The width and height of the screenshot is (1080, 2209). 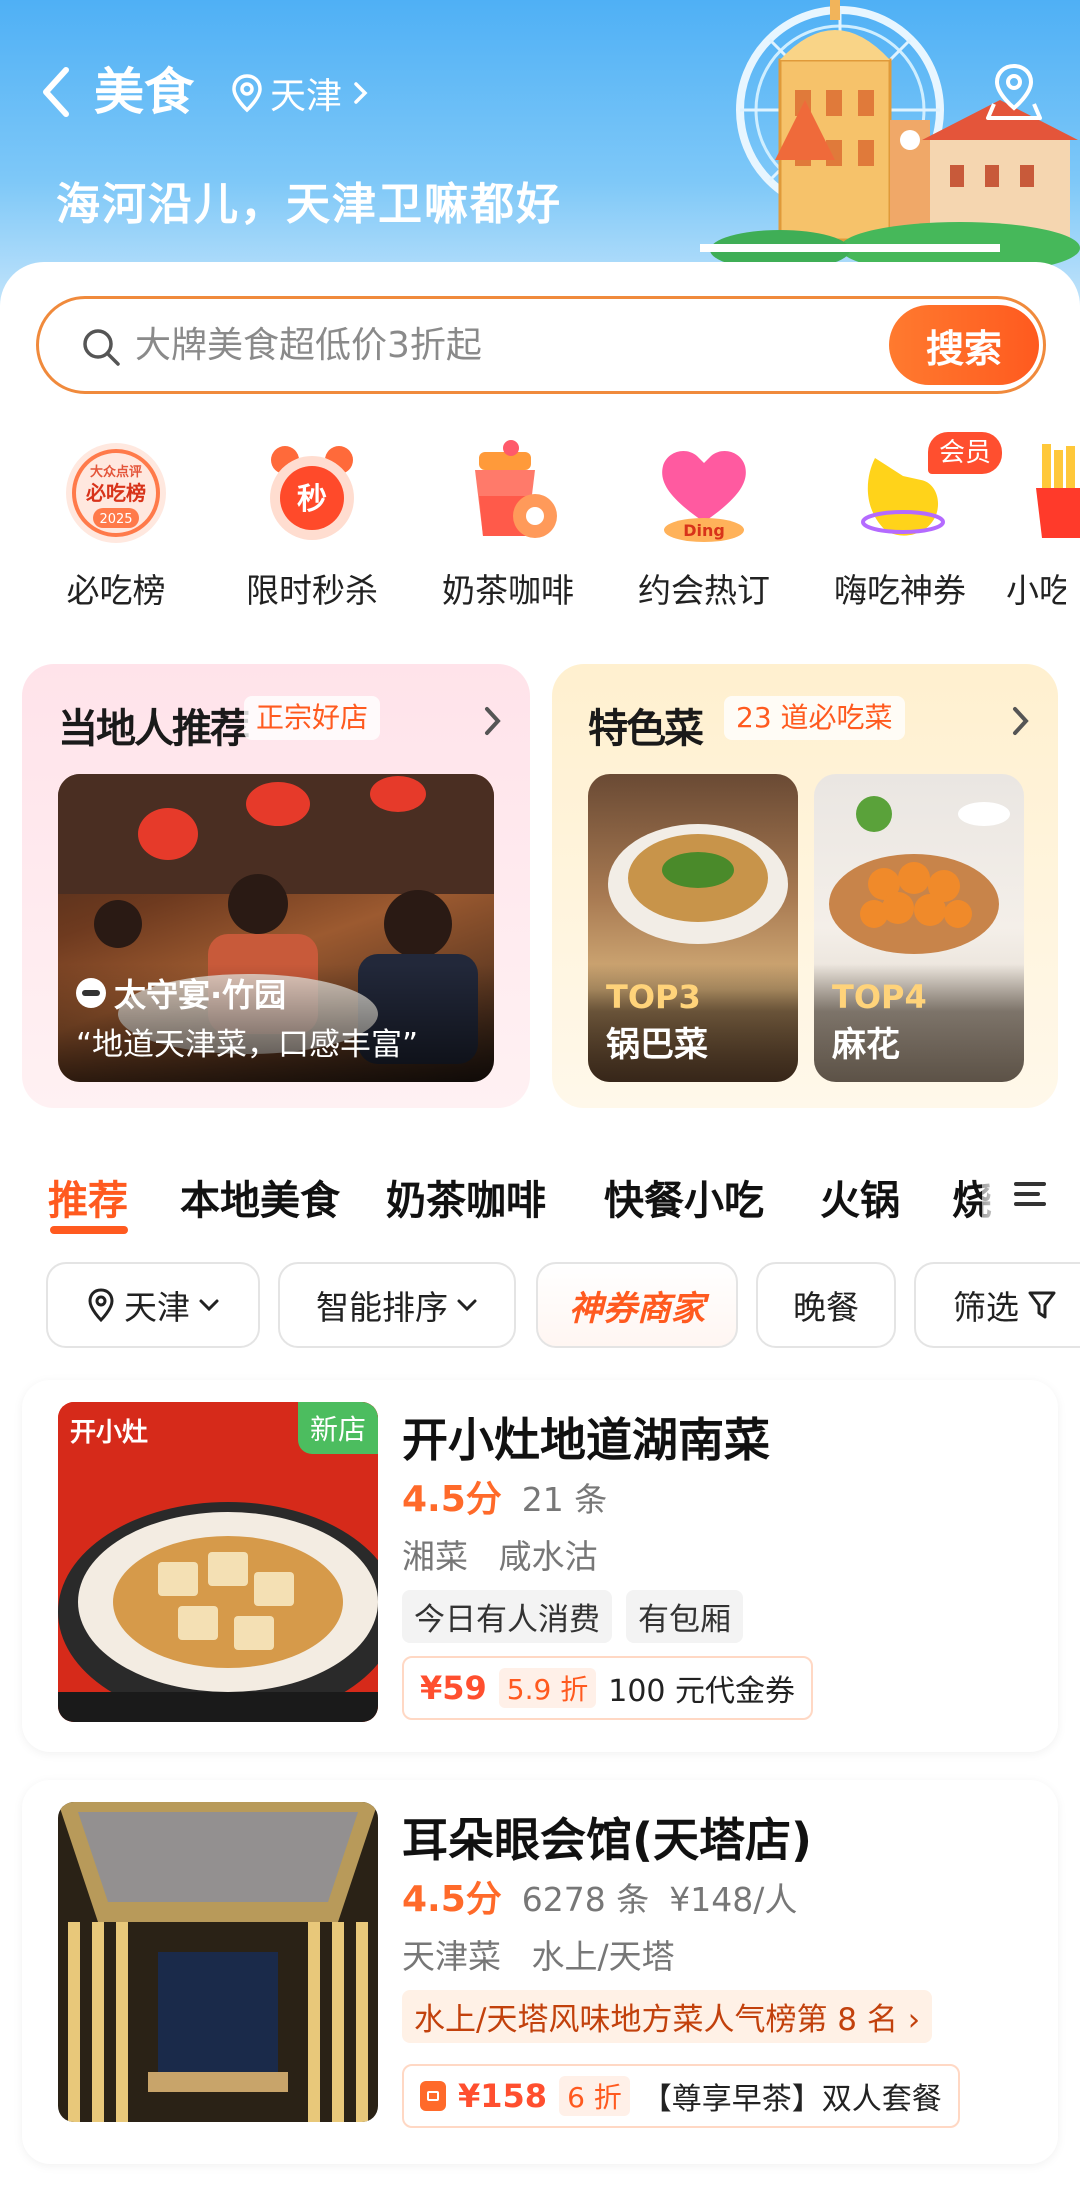 What do you see at coordinates (1014, 92) in the screenshot?
I see `map-location-icon` at bounding box center [1014, 92].